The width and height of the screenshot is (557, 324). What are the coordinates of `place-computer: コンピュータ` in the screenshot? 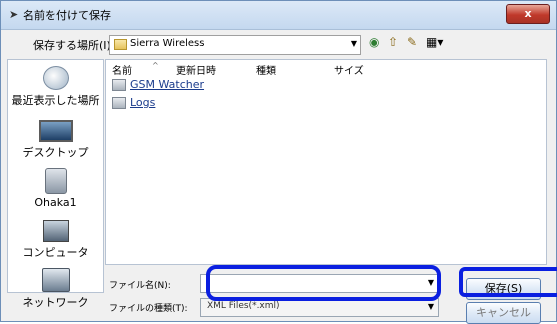 It's located at (55, 240).